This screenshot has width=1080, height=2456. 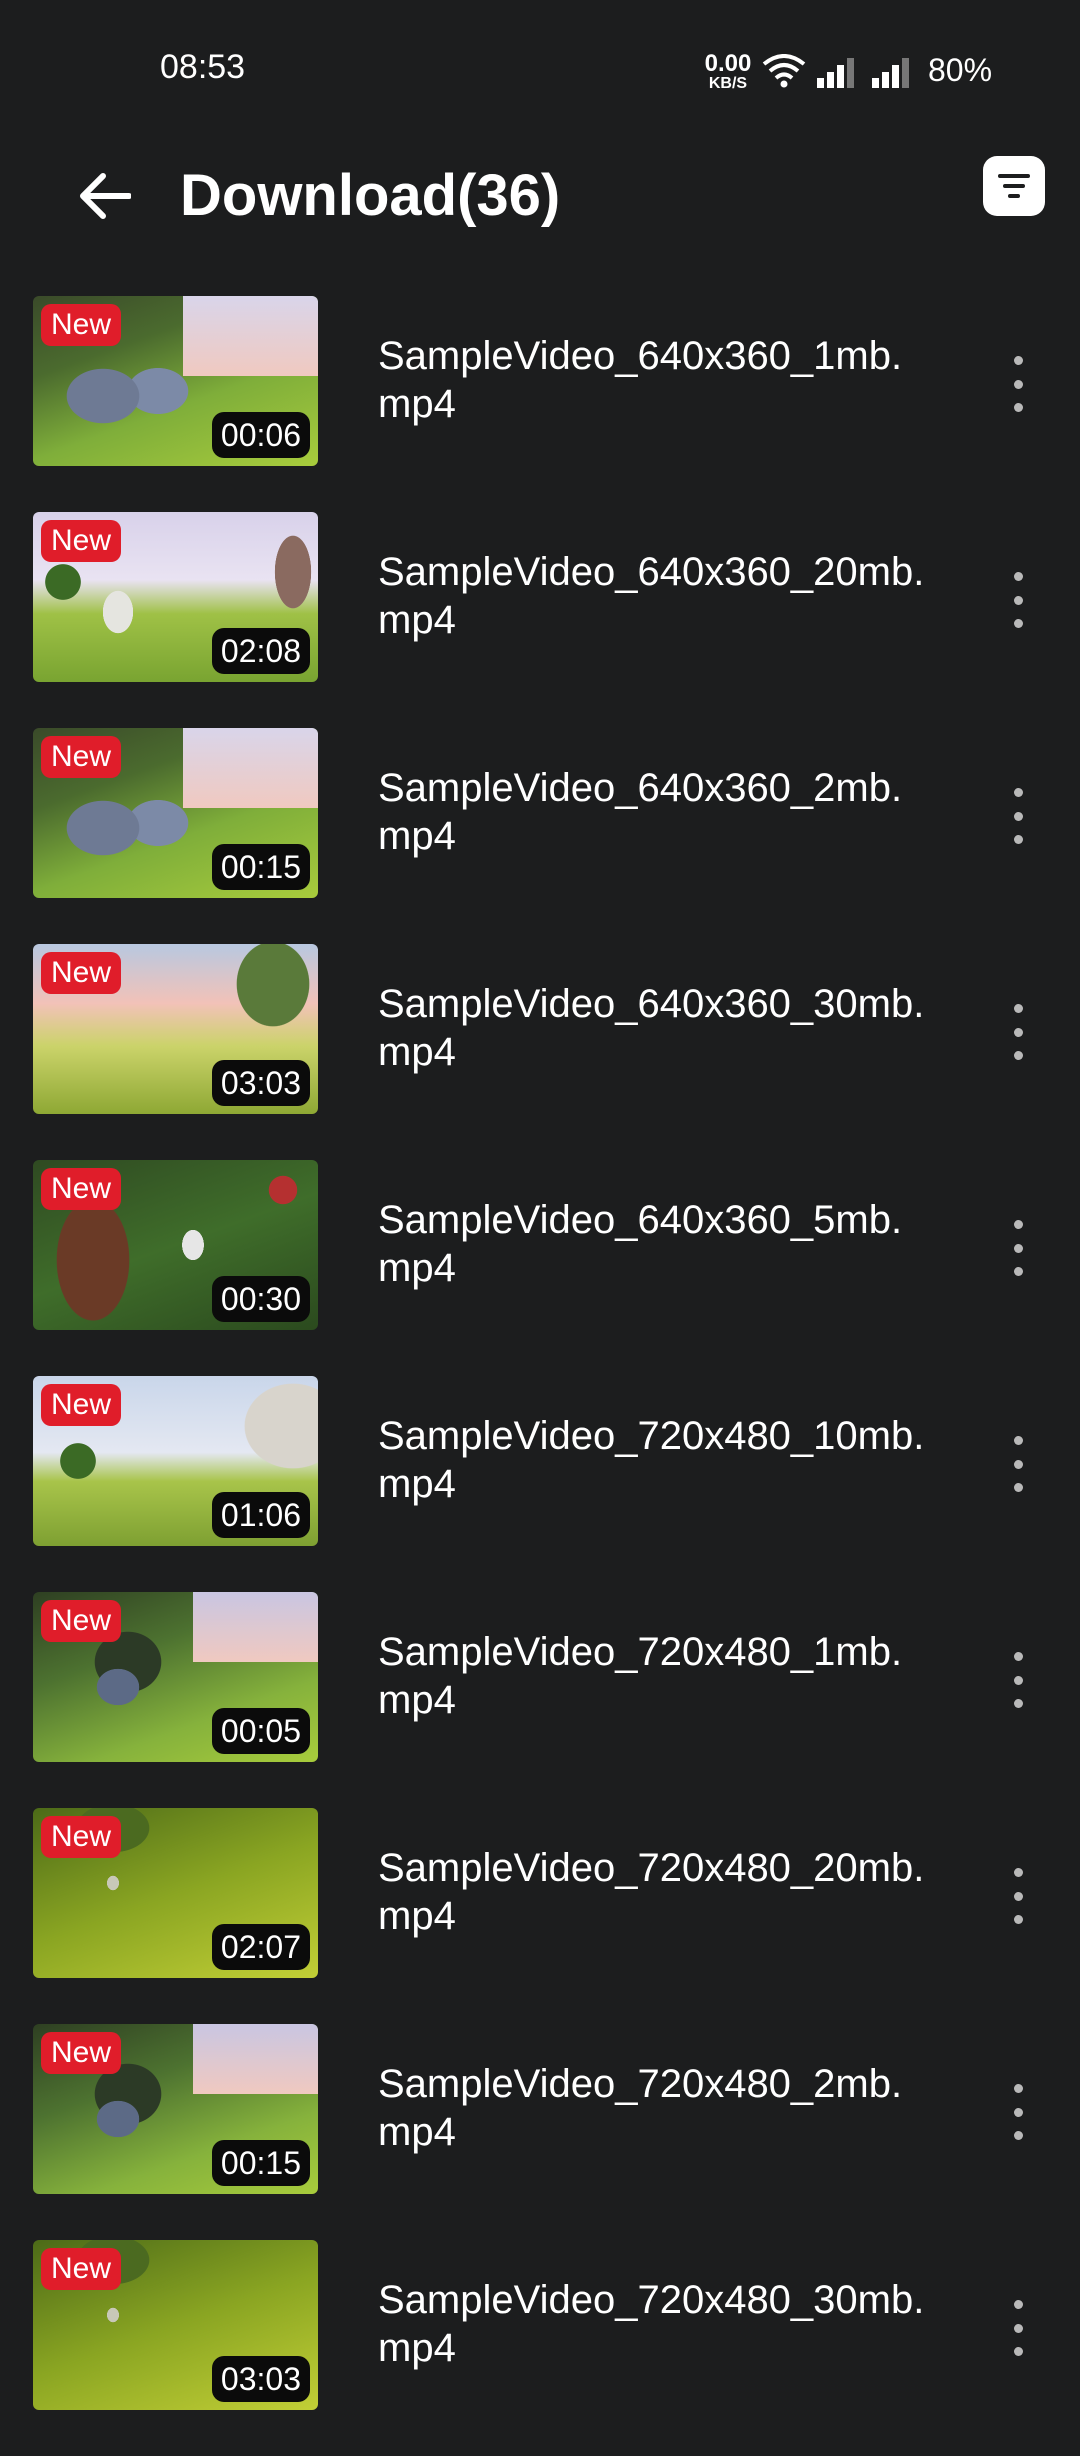 What do you see at coordinates (175, 1893) in the screenshot?
I see `video-thumbnail: New 02:07` at bounding box center [175, 1893].